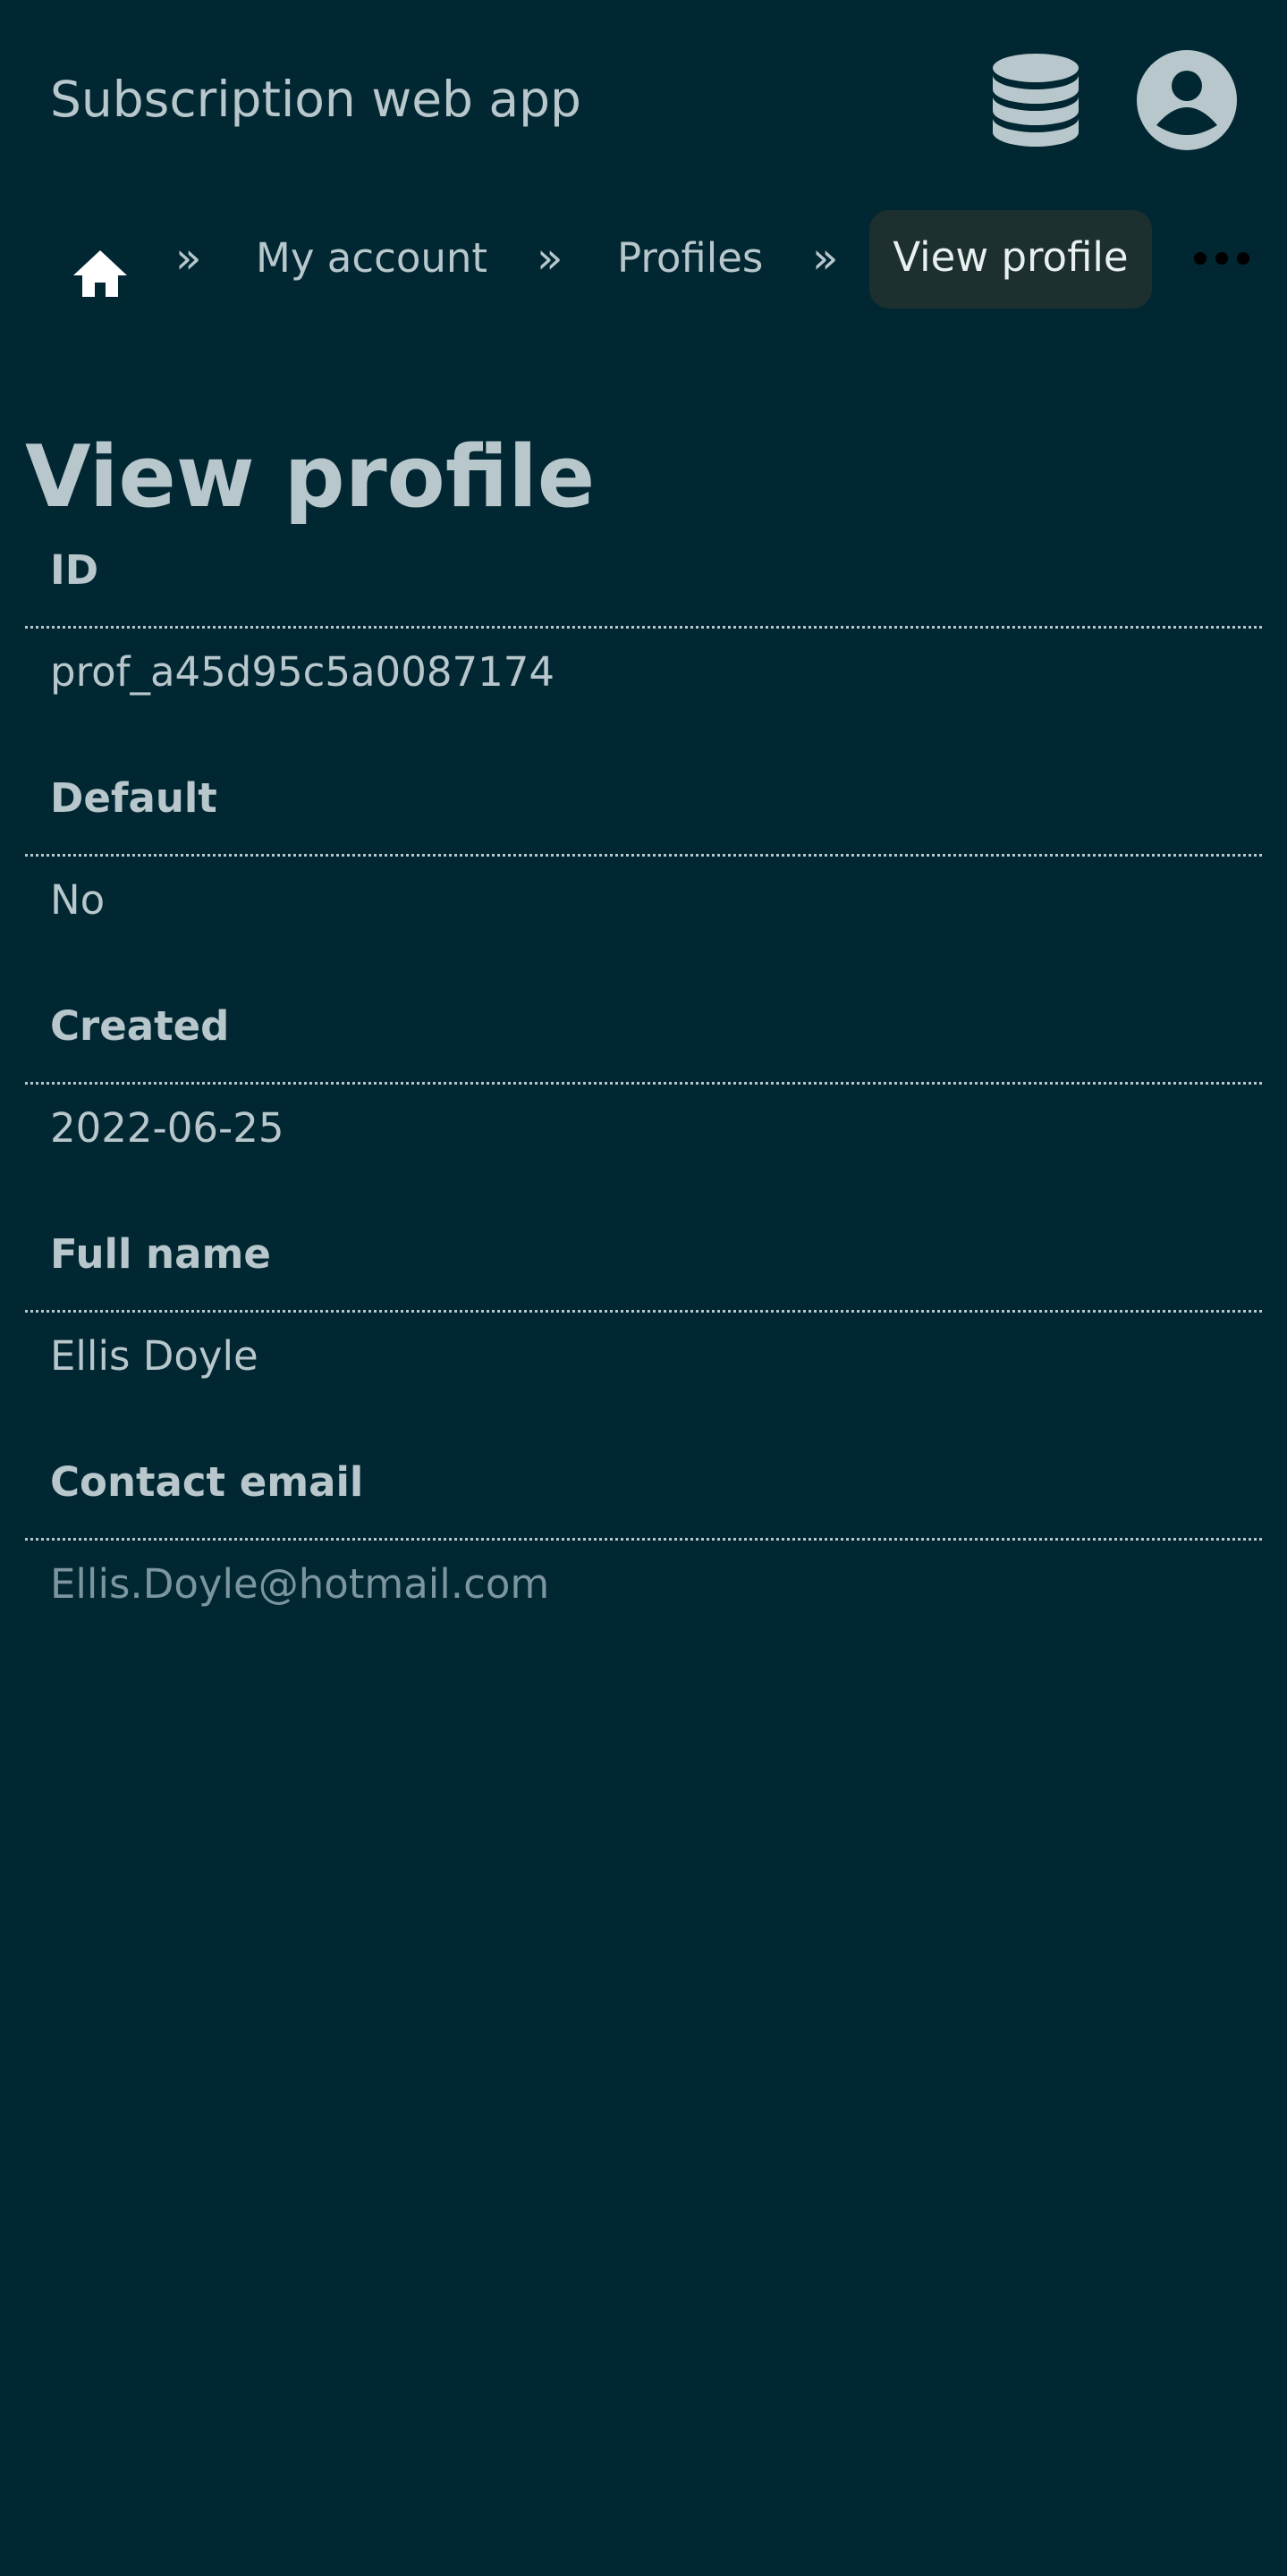 The image size is (1287, 2576). I want to click on breadcrumb-my-account: My account, so click(371, 258).